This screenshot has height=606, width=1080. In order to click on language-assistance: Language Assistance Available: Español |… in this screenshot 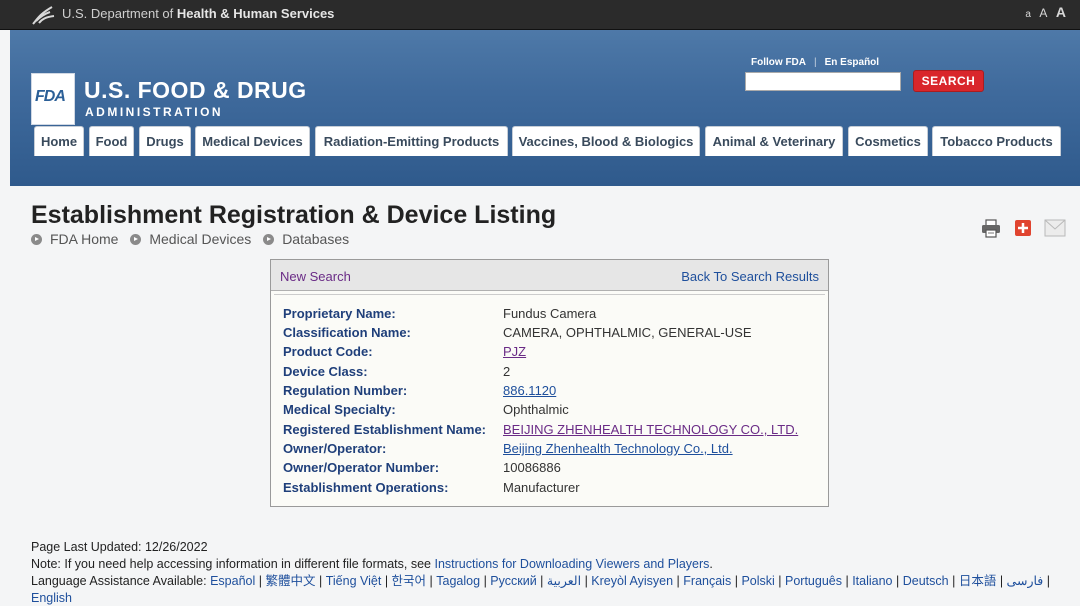, I will do `click(551, 589)`.